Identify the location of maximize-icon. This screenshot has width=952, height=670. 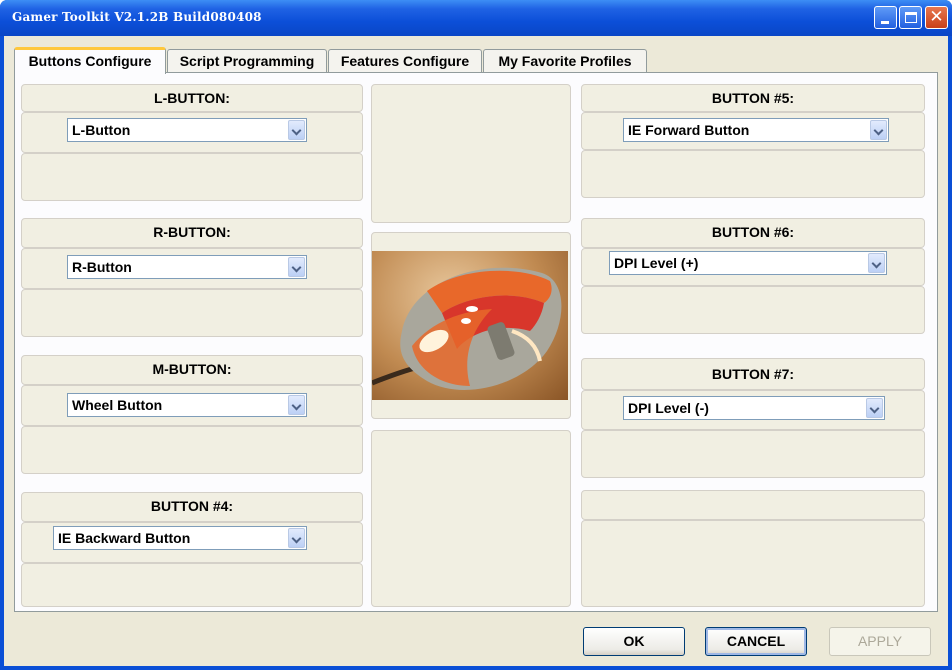
(911, 17).